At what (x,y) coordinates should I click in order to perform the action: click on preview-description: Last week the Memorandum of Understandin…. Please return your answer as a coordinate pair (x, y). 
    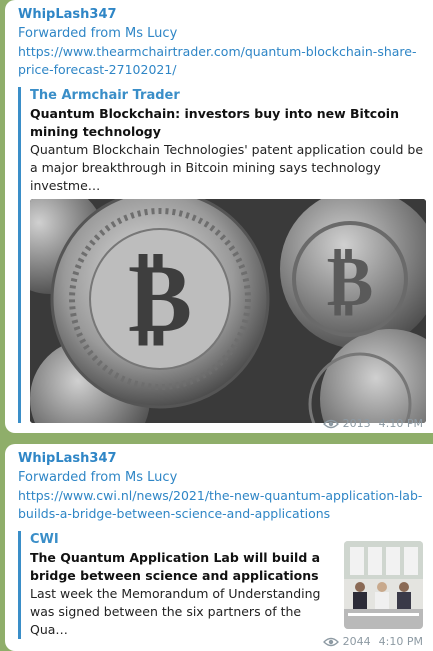
    Looking at the image, I should click on (175, 611).